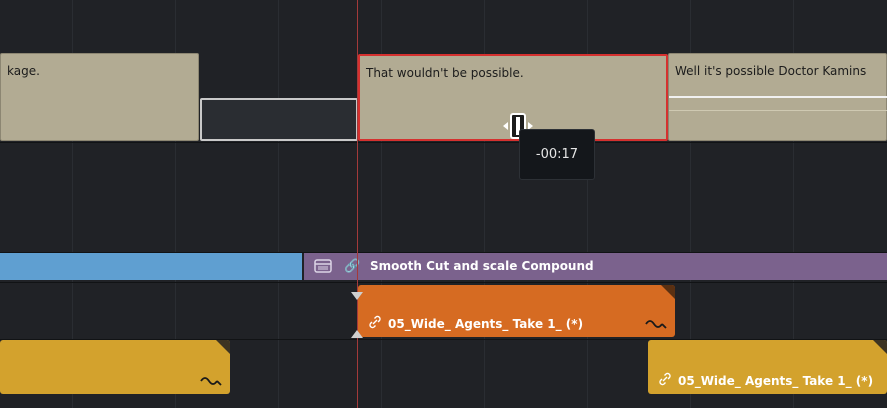 The image size is (887, 408). Describe the element at coordinates (767, 367) in the screenshot. I see `audio-clip: 05_Wide_ Agents_ Take 1_ (*)` at that location.